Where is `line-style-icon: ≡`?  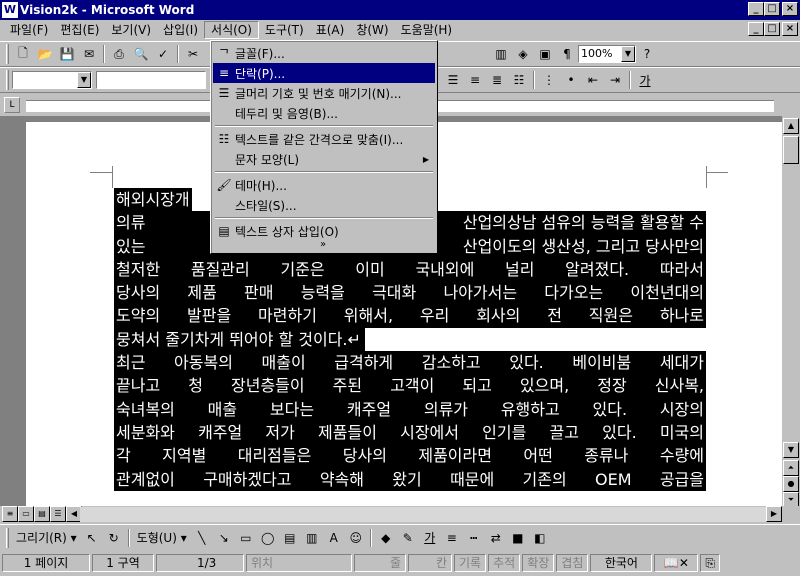
line-style-icon: ≡ is located at coordinates (452, 538).